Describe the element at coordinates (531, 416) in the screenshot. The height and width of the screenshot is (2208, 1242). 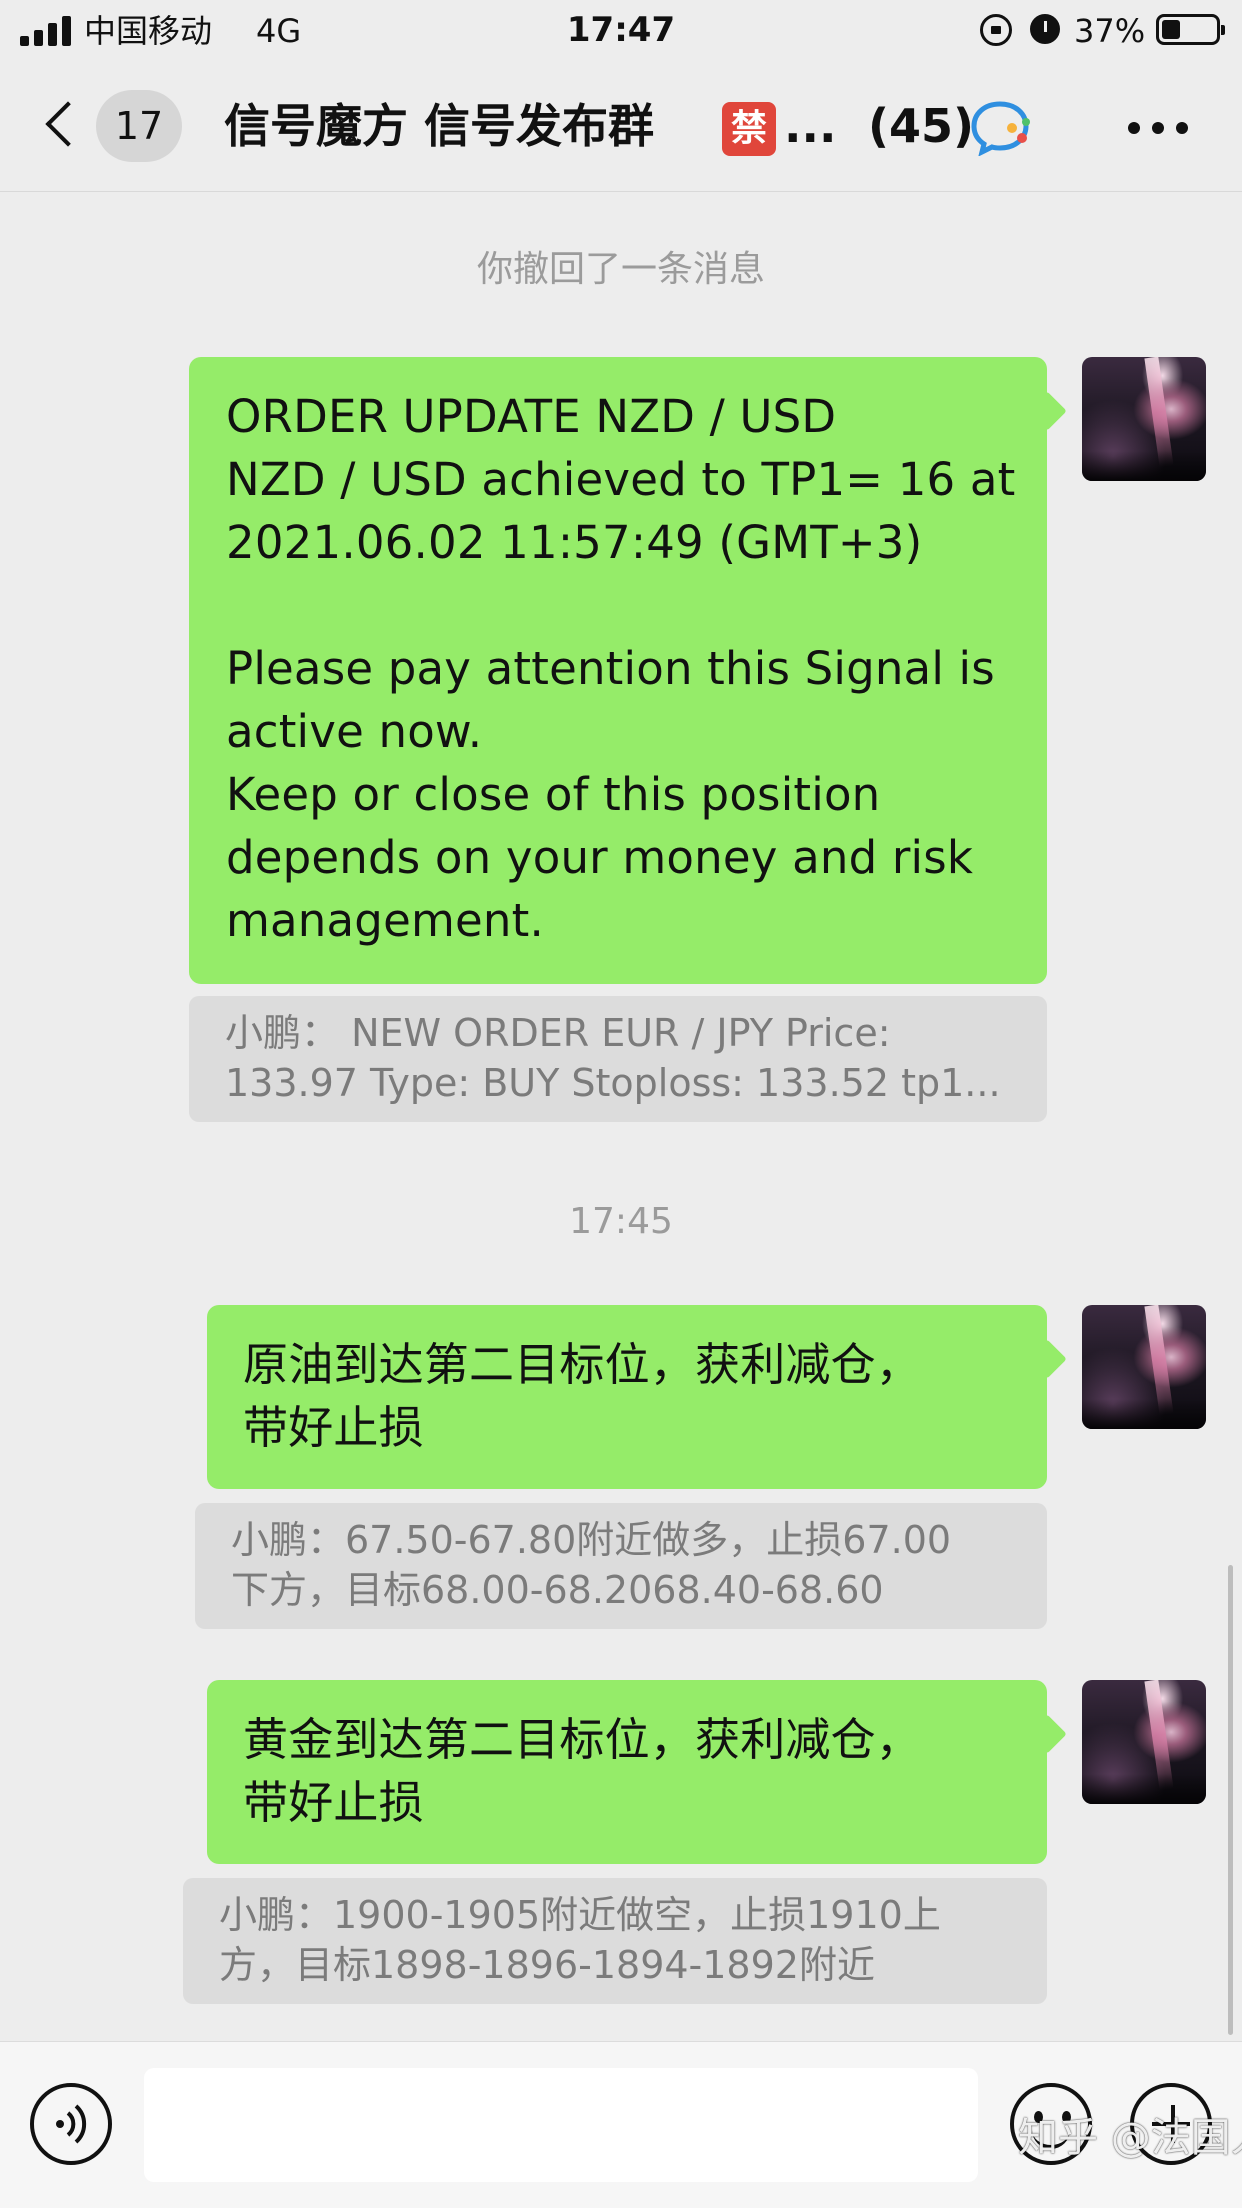
I see `message-line: ORDER UPDATE NZD / USD` at that location.